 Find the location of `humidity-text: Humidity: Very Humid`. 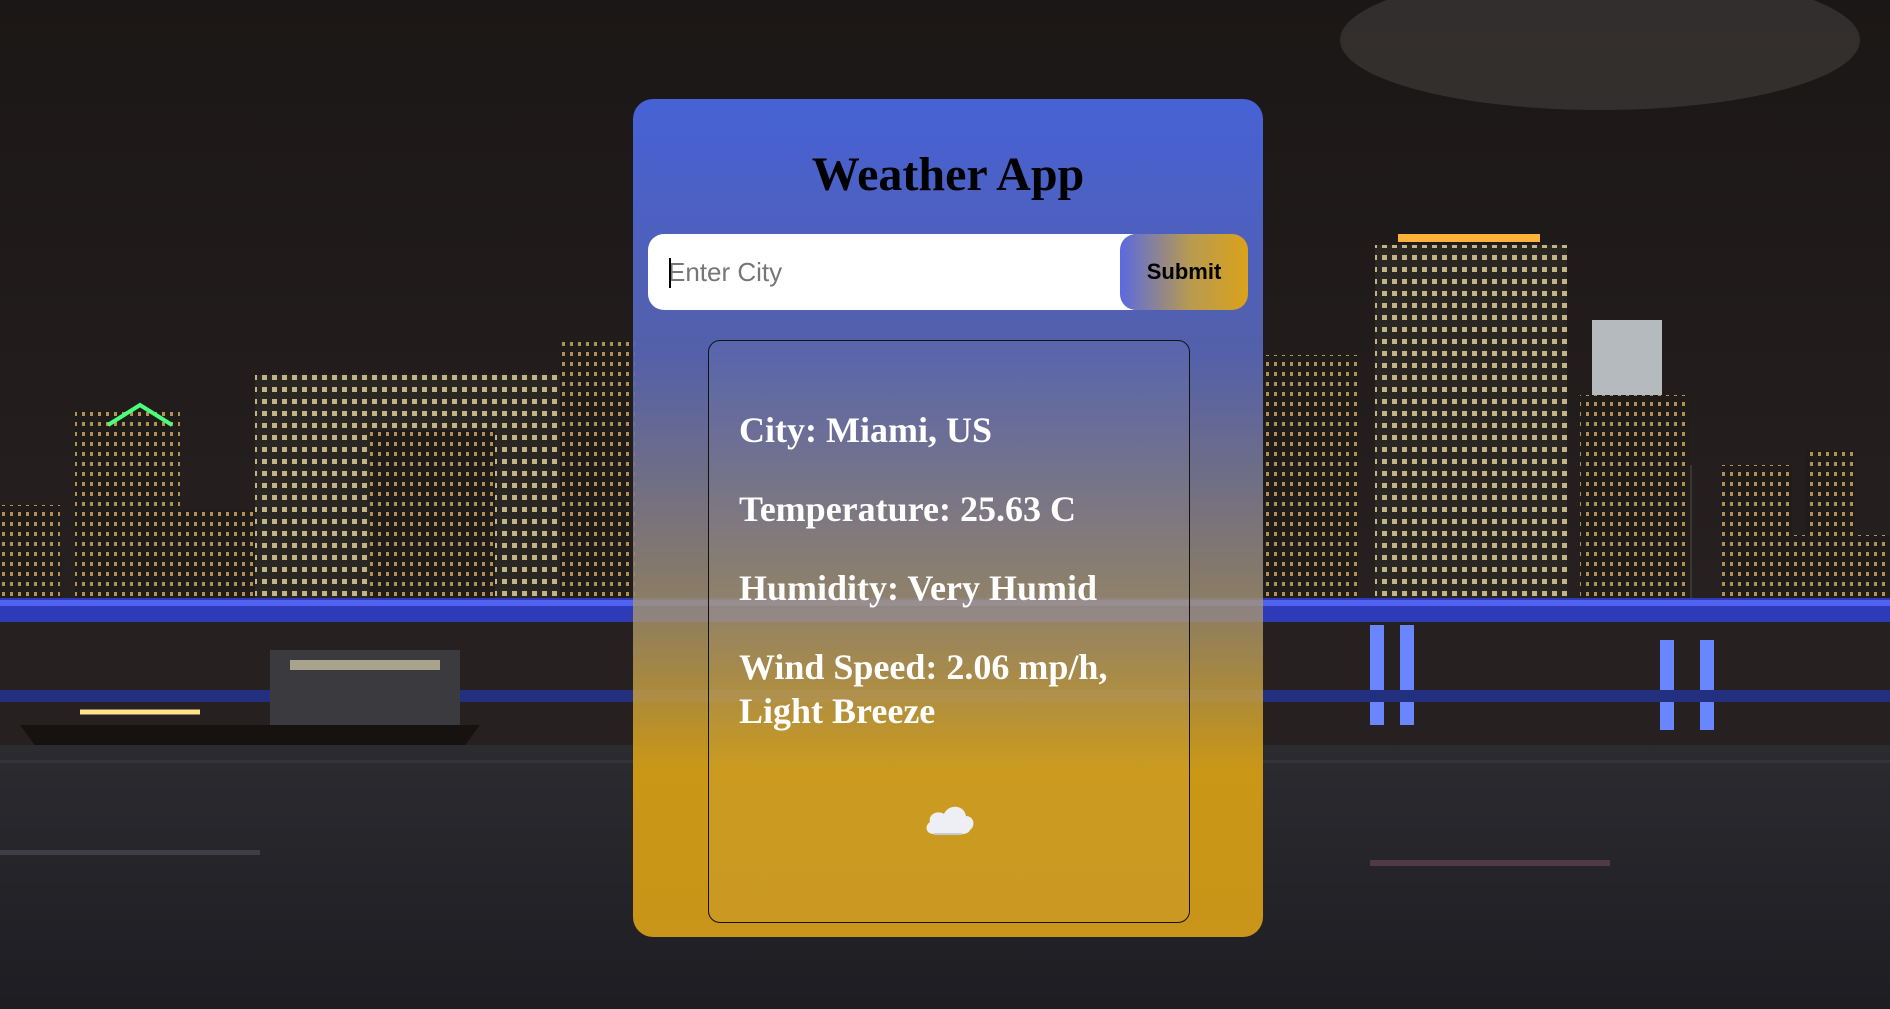

humidity-text: Humidity: Very Humid is located at coordinates (918, 588).